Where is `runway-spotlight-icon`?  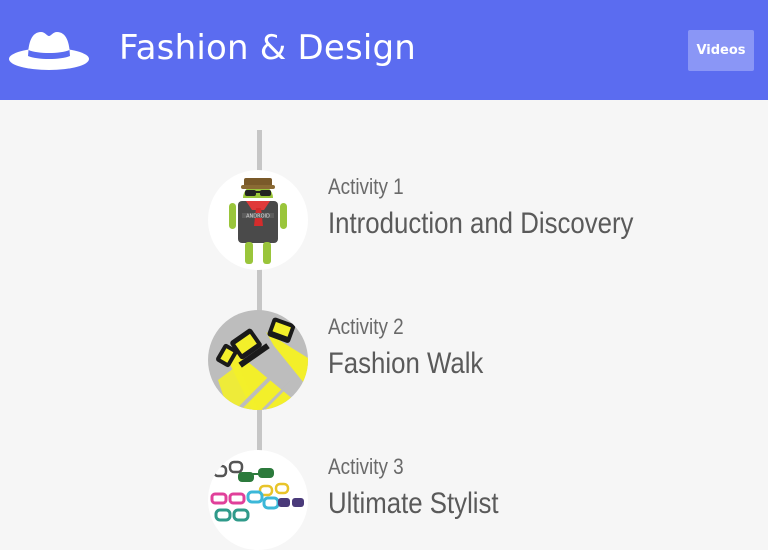
runway-spotlight-icon is located at coordinates (258, 360).